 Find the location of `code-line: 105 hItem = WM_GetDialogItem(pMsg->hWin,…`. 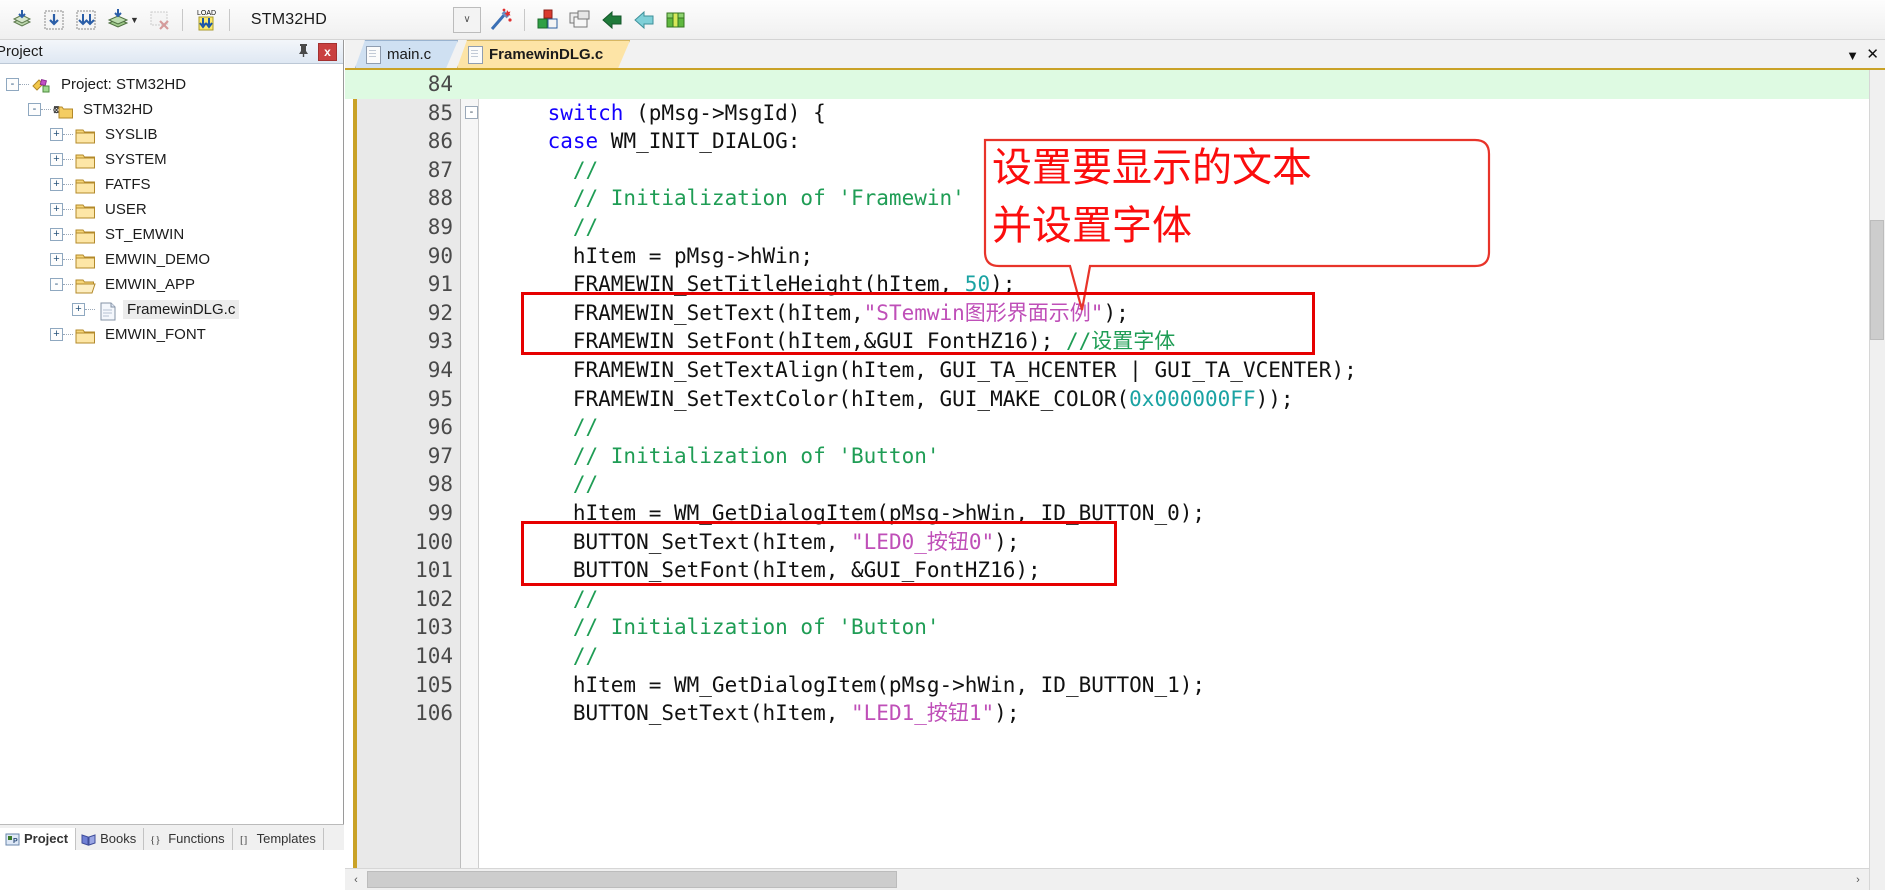

code-line: 105 hItem = WM_GetDialogItem(pMsg->hWin,… is located at coordinates (1115, 685).